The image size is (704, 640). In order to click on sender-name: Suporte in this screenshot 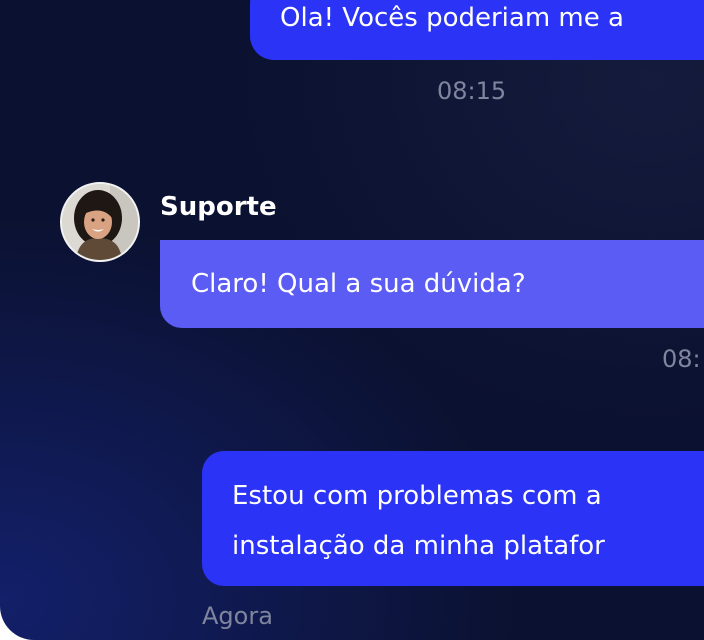, I will do `click(218, 207)`.